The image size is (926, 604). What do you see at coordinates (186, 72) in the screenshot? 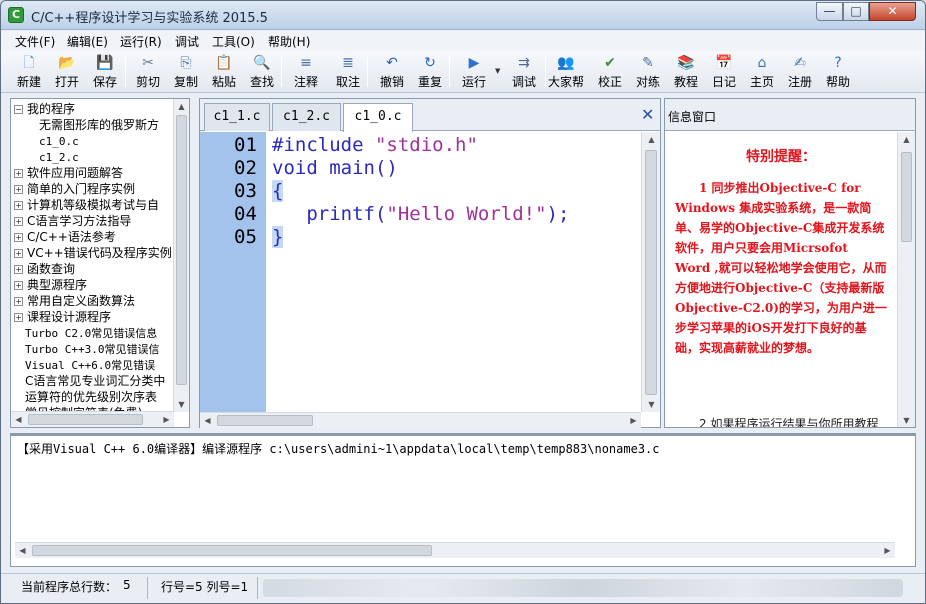
I see `toolbar-button-copy: ⎘ 复制` at bounding box center [186, 72].